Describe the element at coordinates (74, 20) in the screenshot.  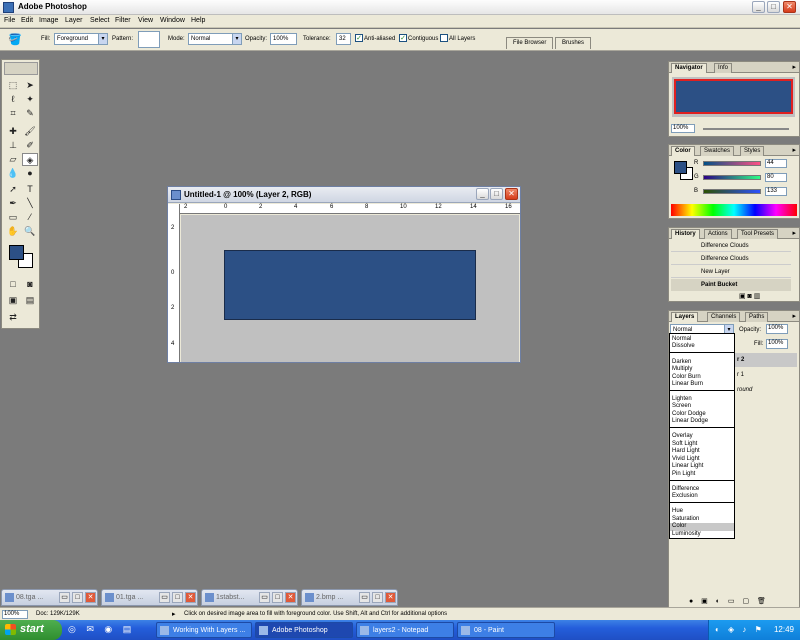
I see `menu-layer: Layer` at that location.